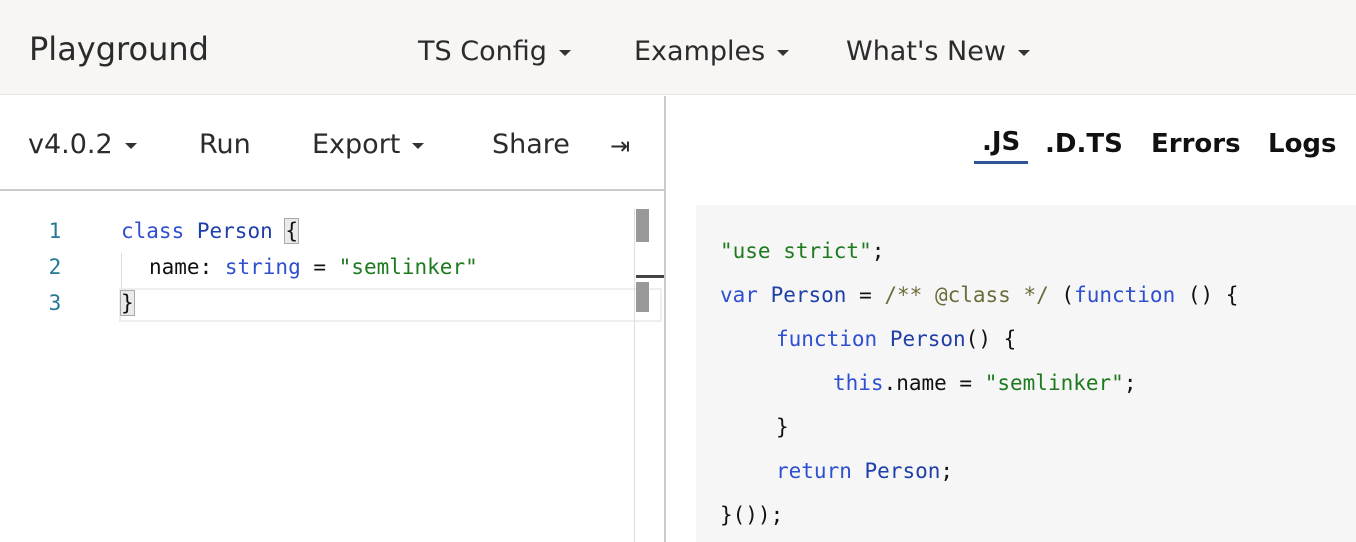 The image size is (1356, 542). I want to click on output-line: "use strict";, so click(802, 251).